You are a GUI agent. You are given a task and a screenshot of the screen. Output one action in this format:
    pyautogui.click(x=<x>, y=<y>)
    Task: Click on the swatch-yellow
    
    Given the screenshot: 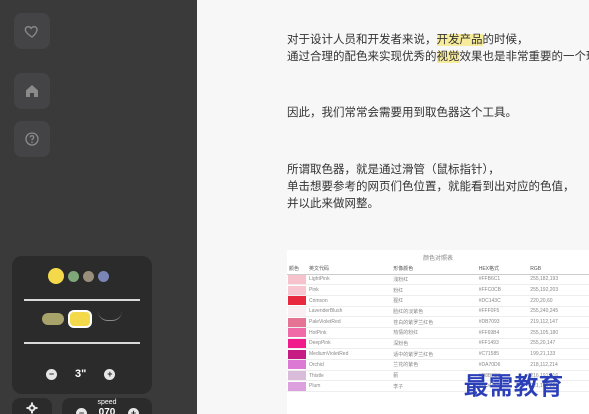 What is the action you would take?
    pyautogui.click(x=56, y=276)
    